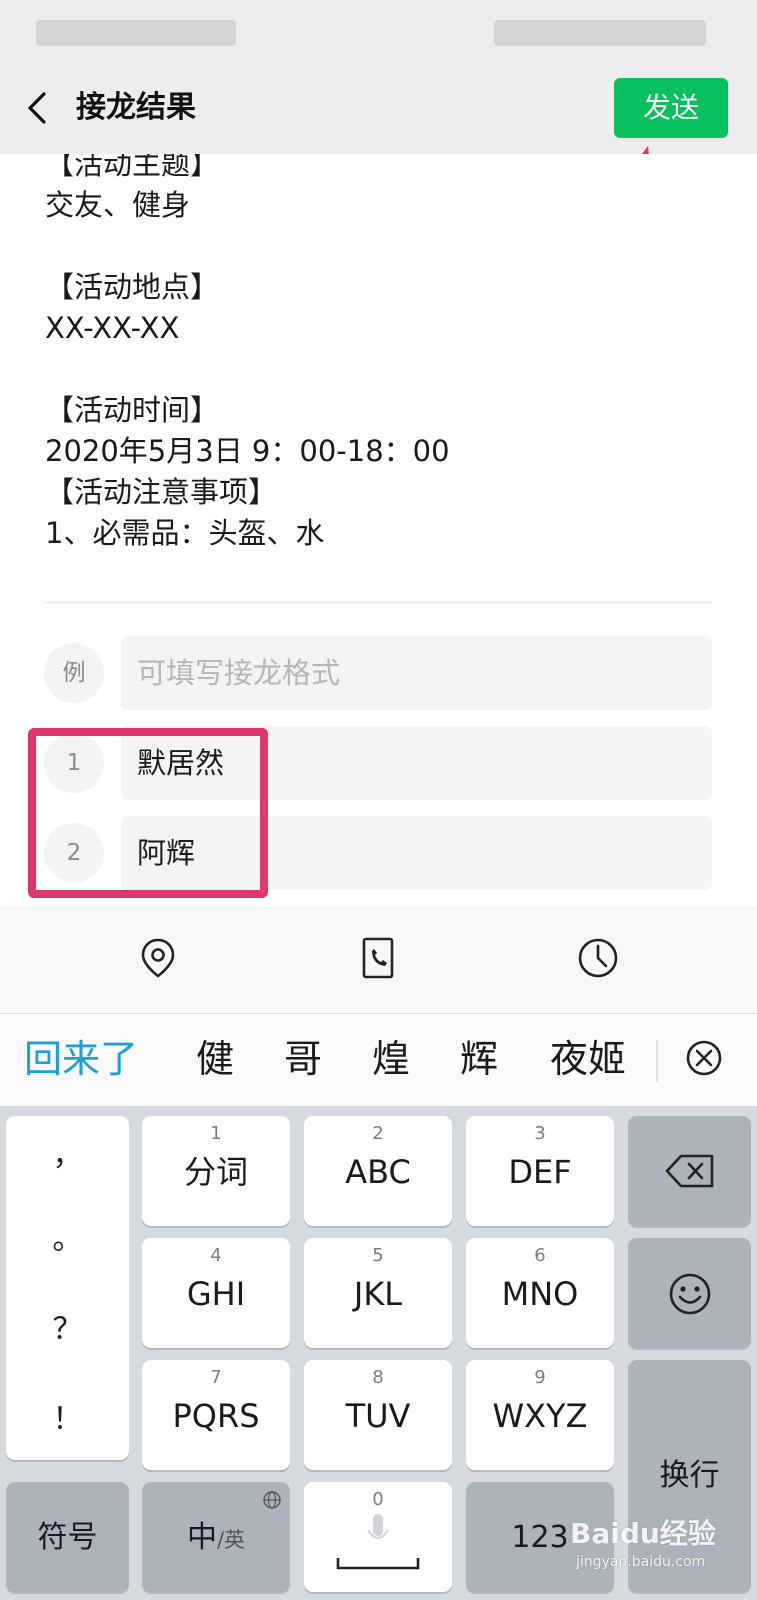 This screenshot has width=757, height=1600. What do you see at coordinates (215, 1059) in the screenshot?
I see `candidate-item: 健` at bounding box center [215, 1059].